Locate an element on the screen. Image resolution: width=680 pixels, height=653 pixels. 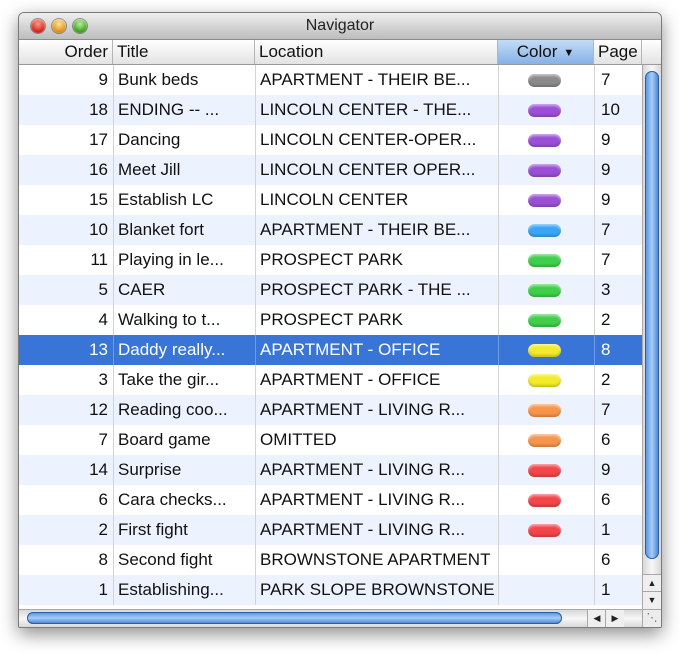
table-row: 2 First fight APARTMENT - LIVING R... 1 is located at coordinates (330, 530).